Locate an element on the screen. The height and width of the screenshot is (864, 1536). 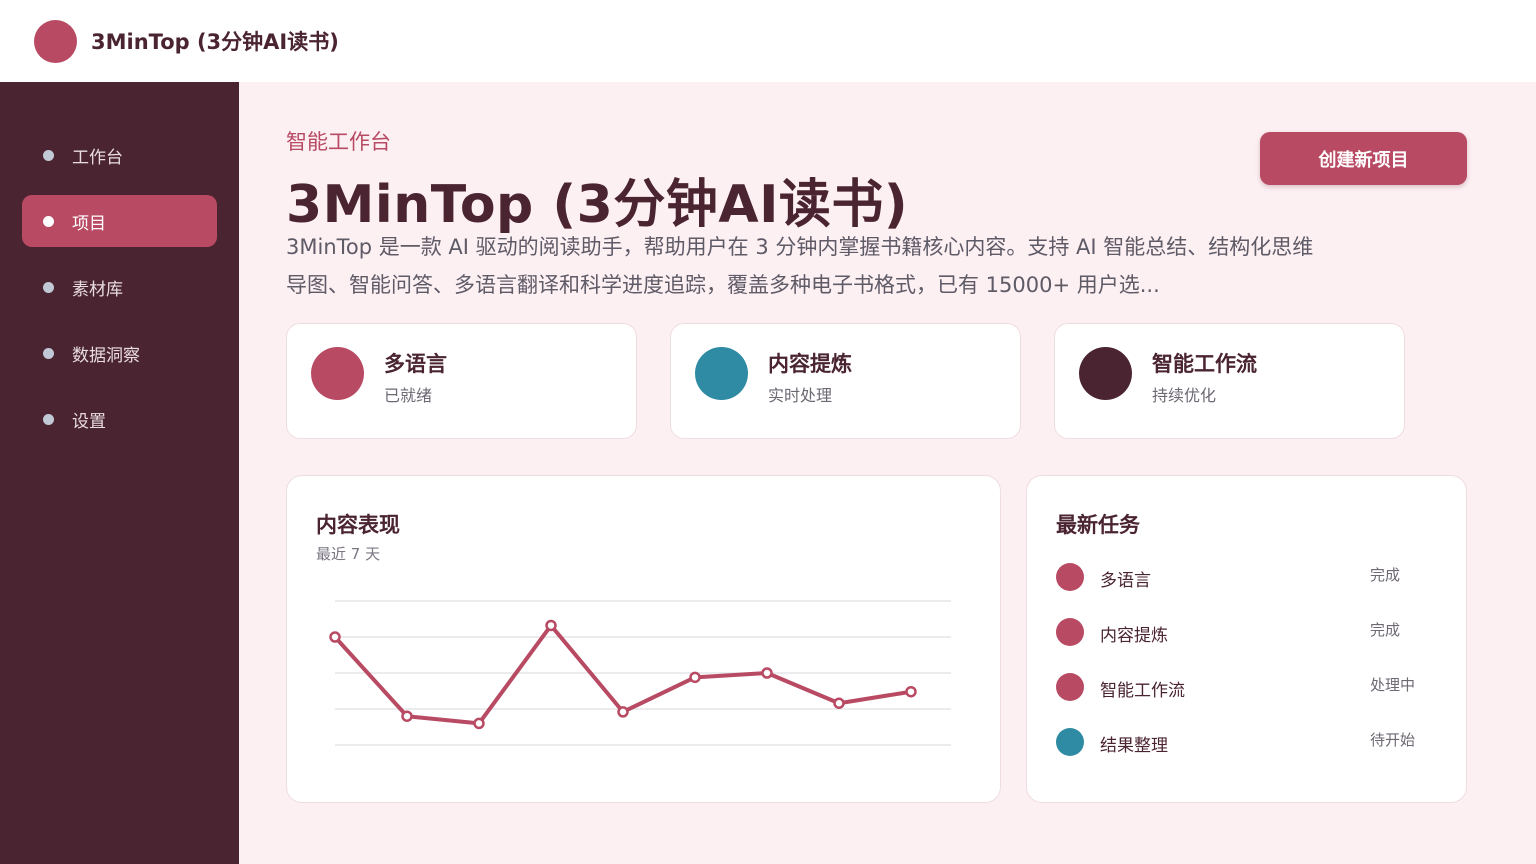
task-item: 智能工作流 处理中 is located at coordinates (1246, 688).